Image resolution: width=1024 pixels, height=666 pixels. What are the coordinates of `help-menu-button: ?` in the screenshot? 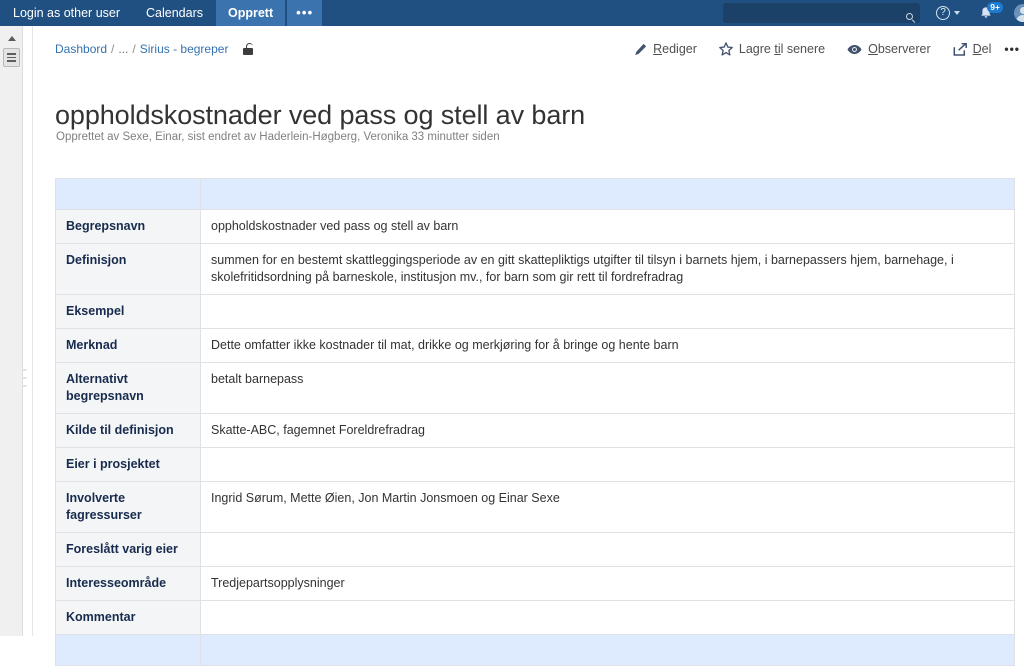 It's located at (948, 13).